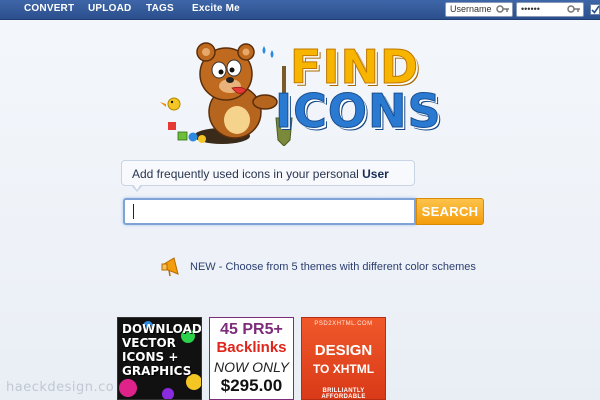  I want to click on ad1-line: GRAPHICS, so click(157, 371).